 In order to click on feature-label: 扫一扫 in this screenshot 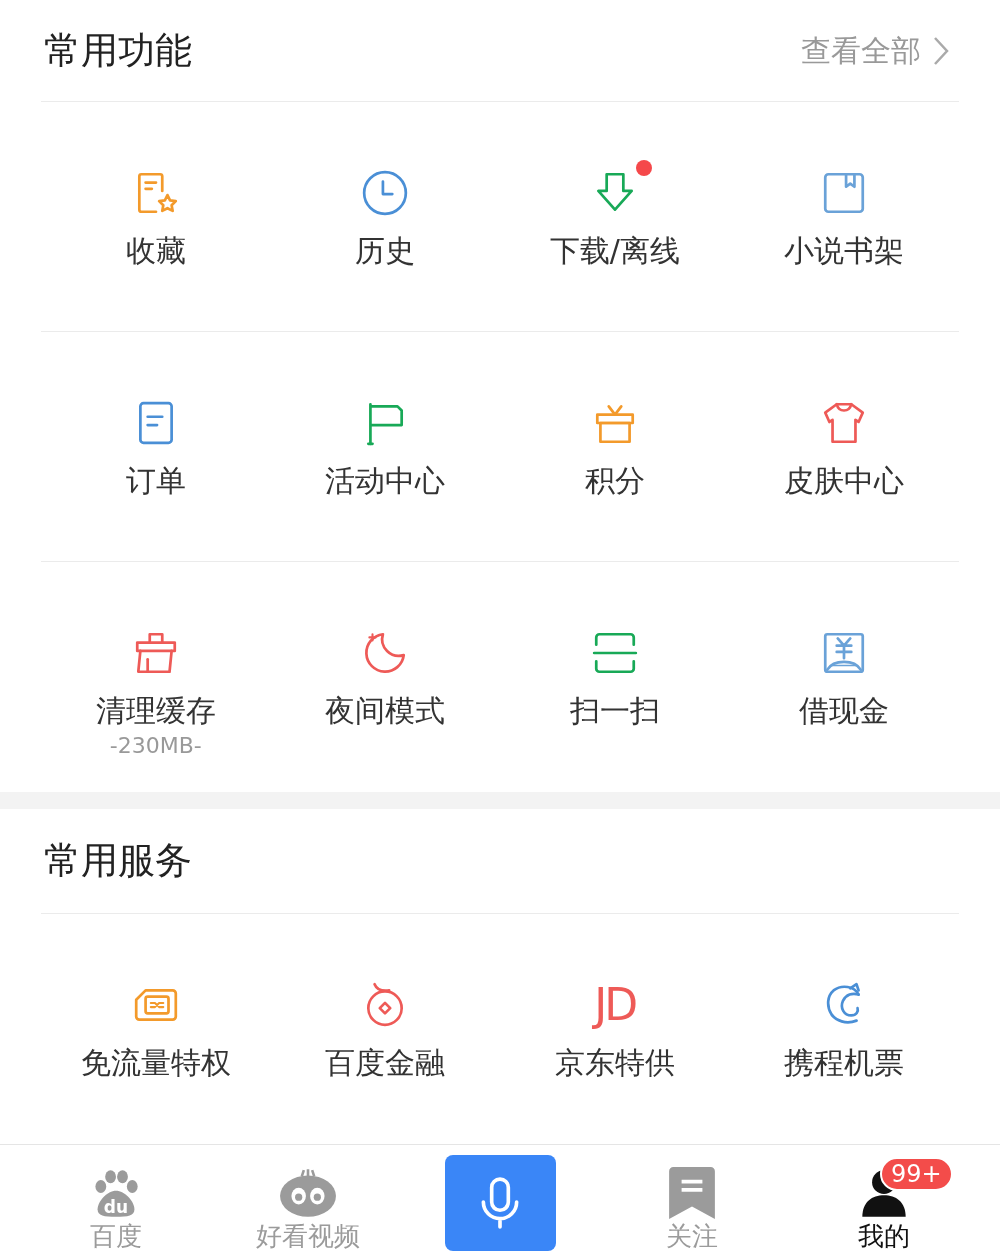, I will do `click(614, 711)`.